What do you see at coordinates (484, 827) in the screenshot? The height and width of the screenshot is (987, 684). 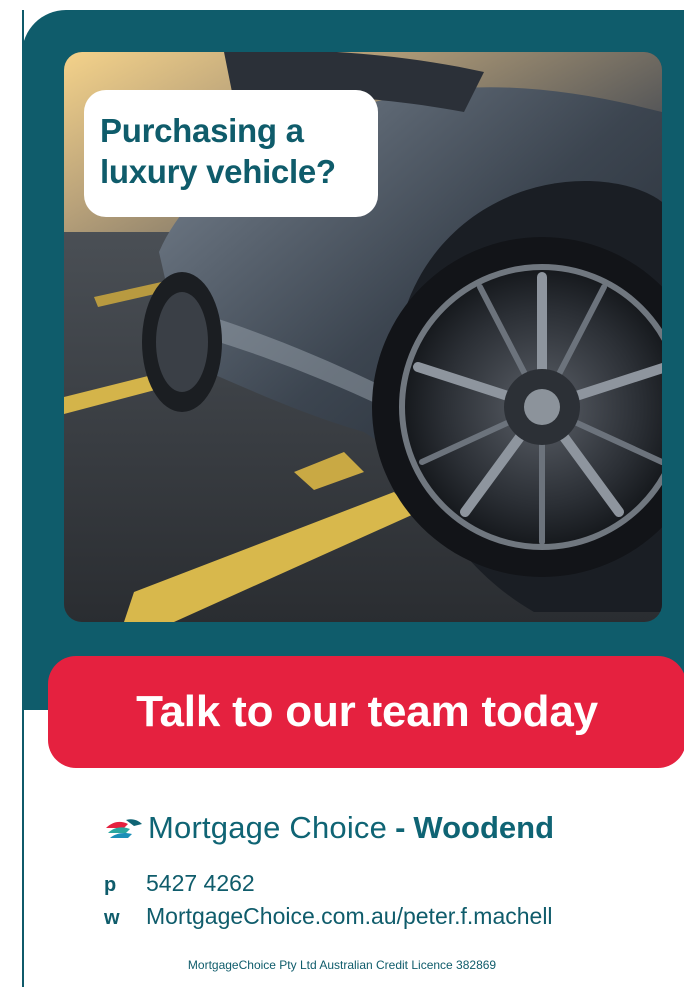 I see `brand-branch: Woodend` at bounding box center [484, 827].